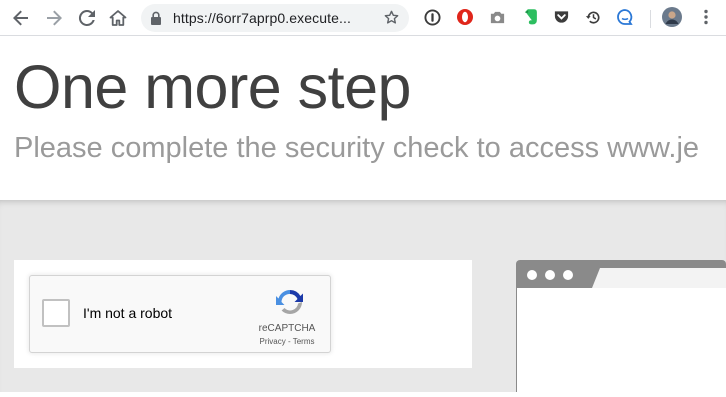 This screenshot has height=397, width=726. I want to click on avatar, so click(672, 17).